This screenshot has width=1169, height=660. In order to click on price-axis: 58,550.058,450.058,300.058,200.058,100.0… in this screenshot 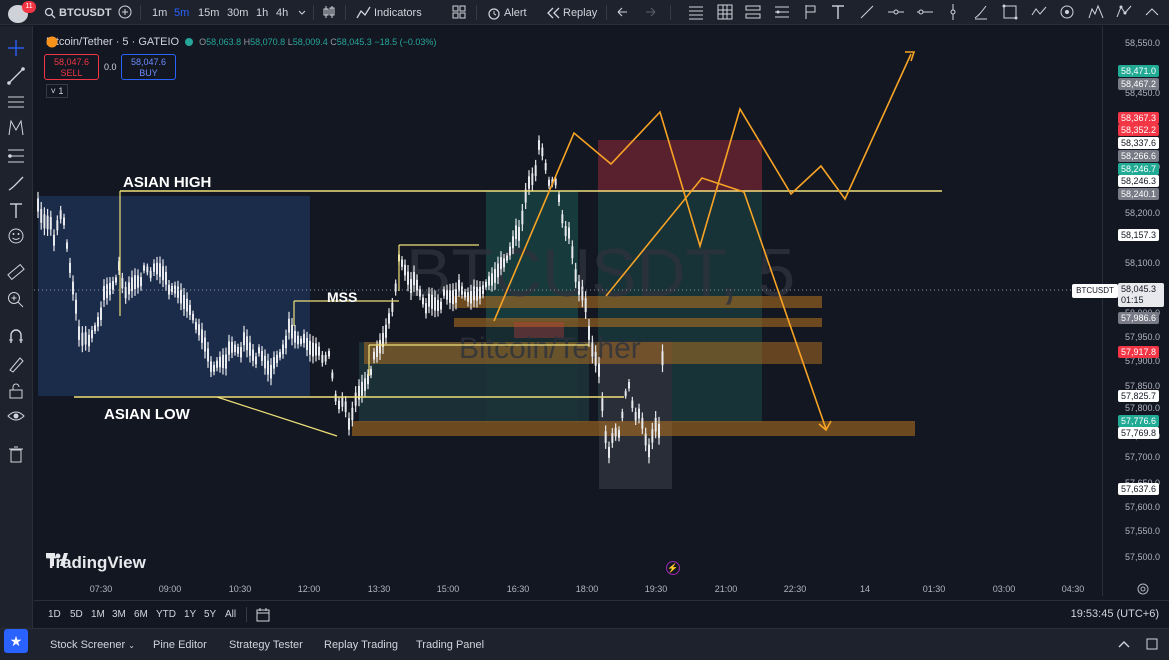, I will do `click(1135, 311)`.